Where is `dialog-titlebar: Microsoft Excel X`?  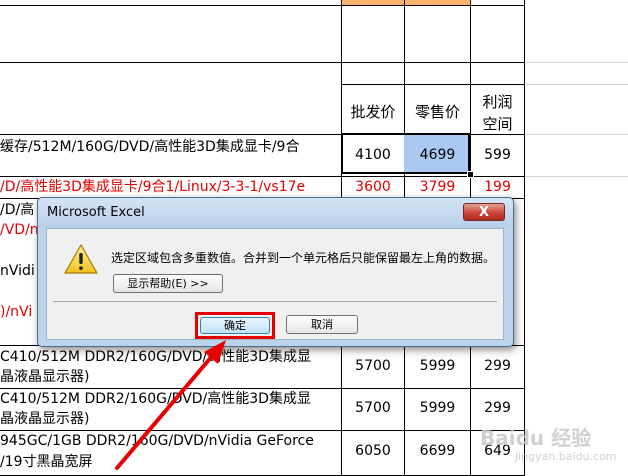 dialog-titlebar: Microsoft Excel X is located at coordinates (275, 213).